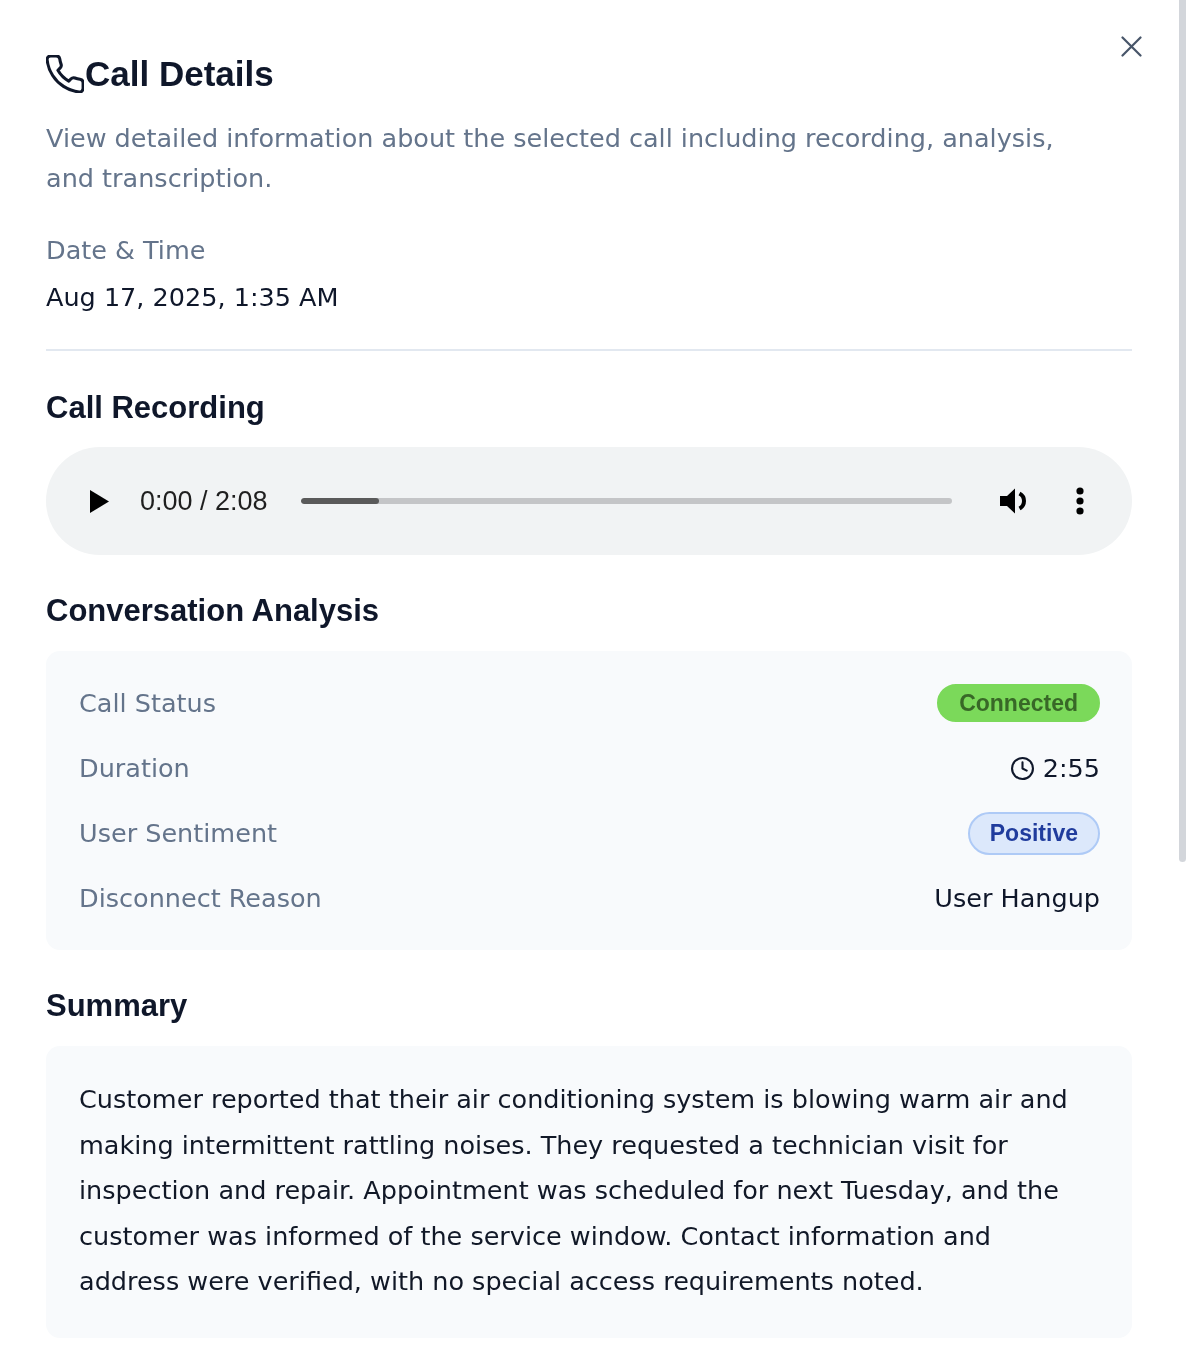  Describe the element at coordinates (117, 1006) in the screenshot. I see `section-heading: Summary` at that location.